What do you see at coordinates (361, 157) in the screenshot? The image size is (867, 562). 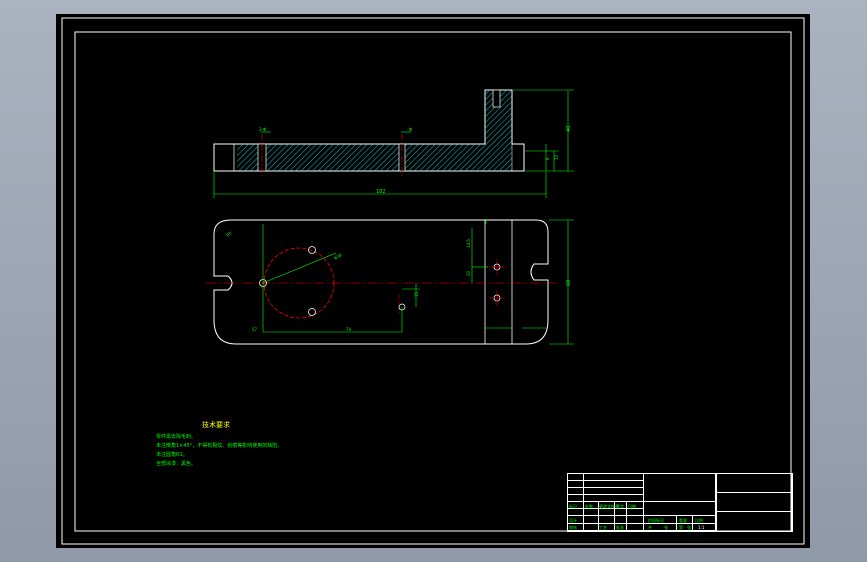 I see `section-hatch-main` at bounding box center [361, 157].